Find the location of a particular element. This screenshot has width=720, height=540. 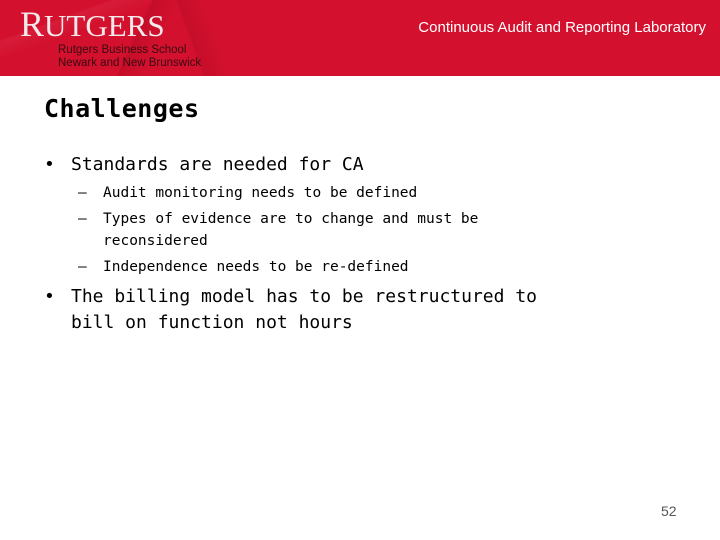

rutgers-logo: RUTGERS is located at coordinates (92, 24).